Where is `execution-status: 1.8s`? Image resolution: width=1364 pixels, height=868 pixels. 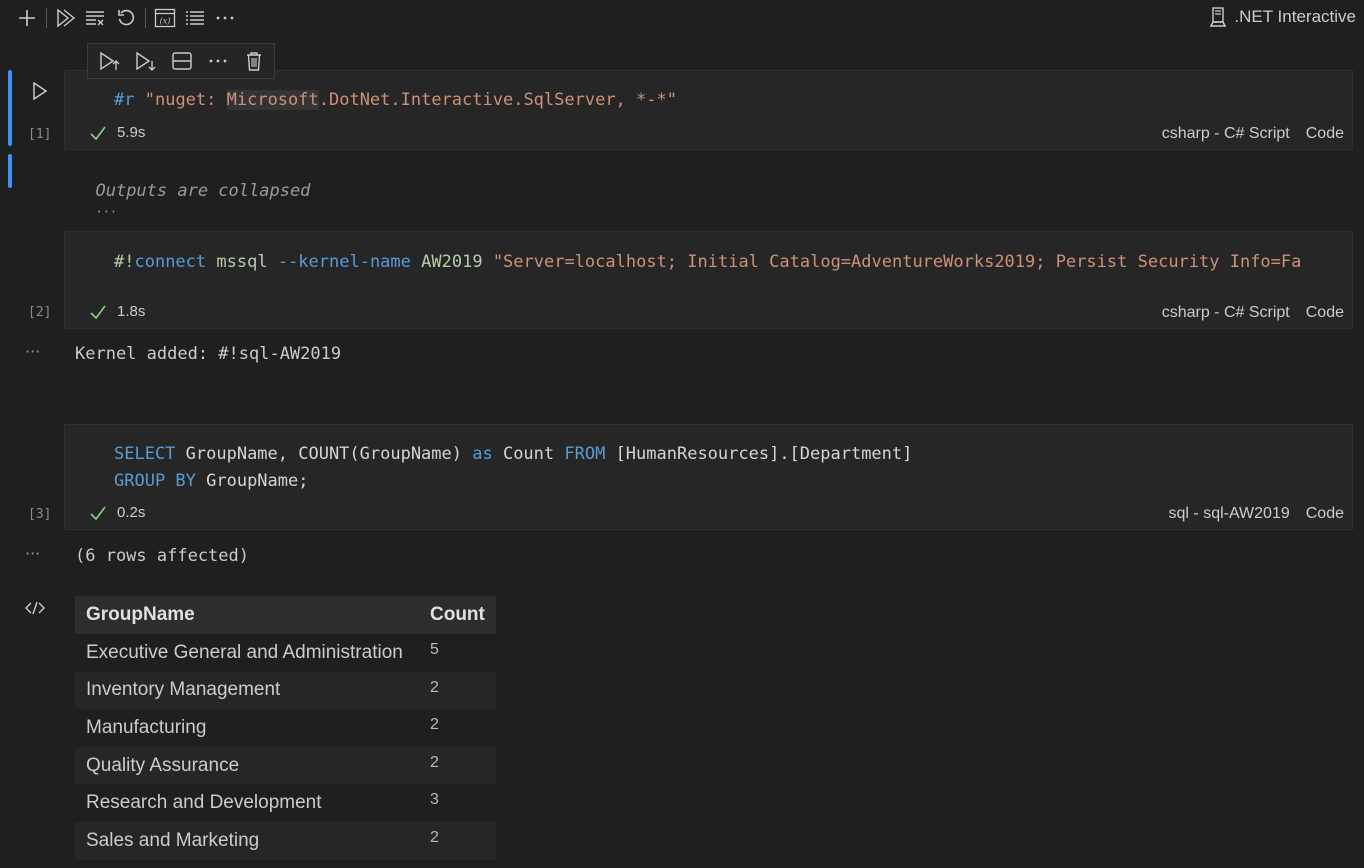
execution-status: 1.8s is located at coordinates (117, 311).